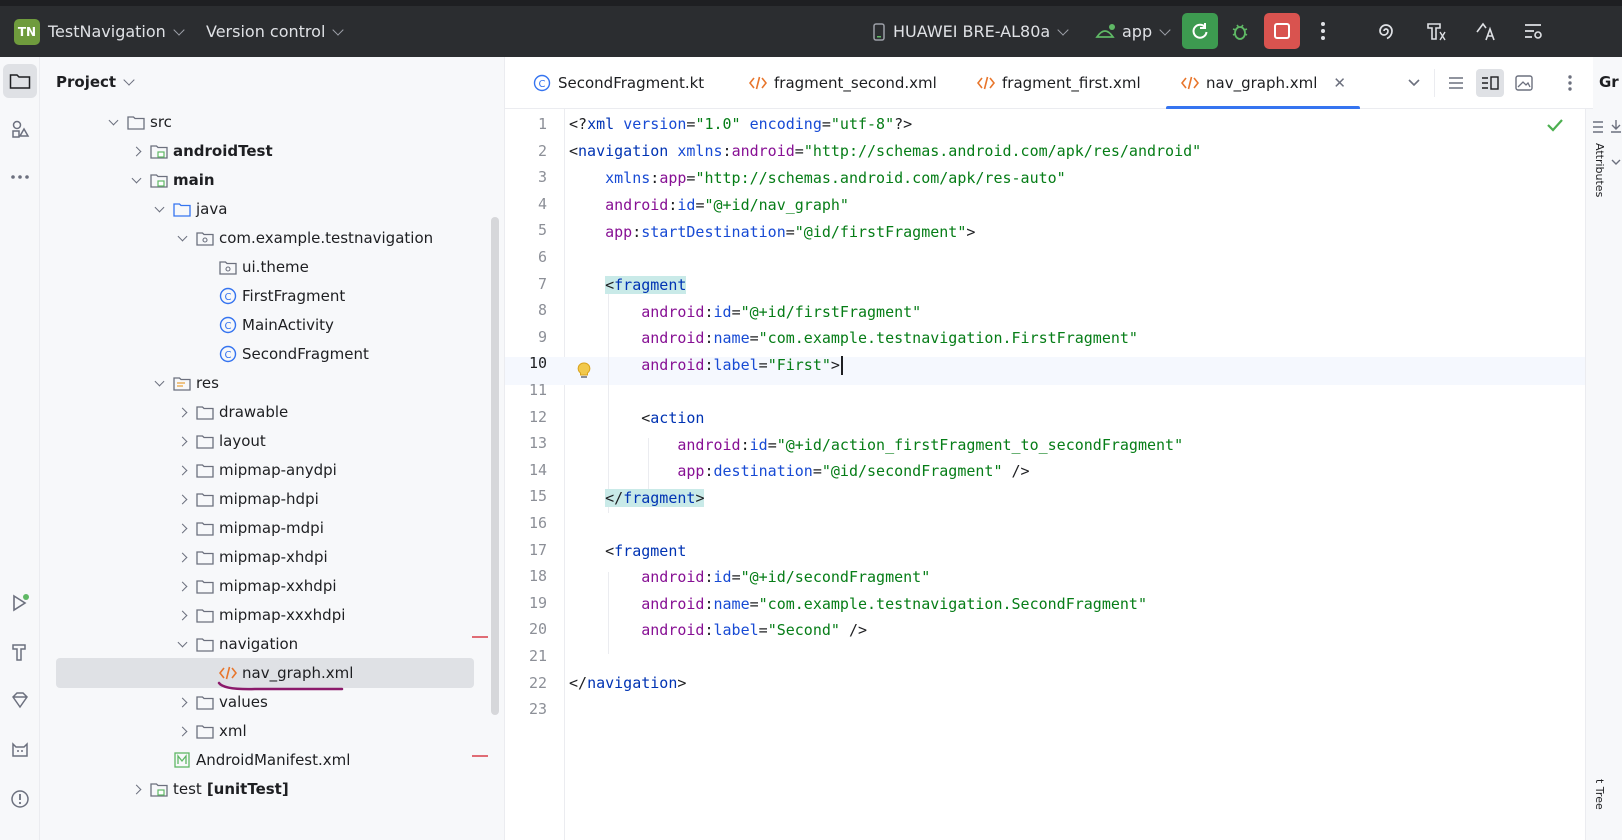  I want to click on tree-item: C MainActivity, so click(265, 325).